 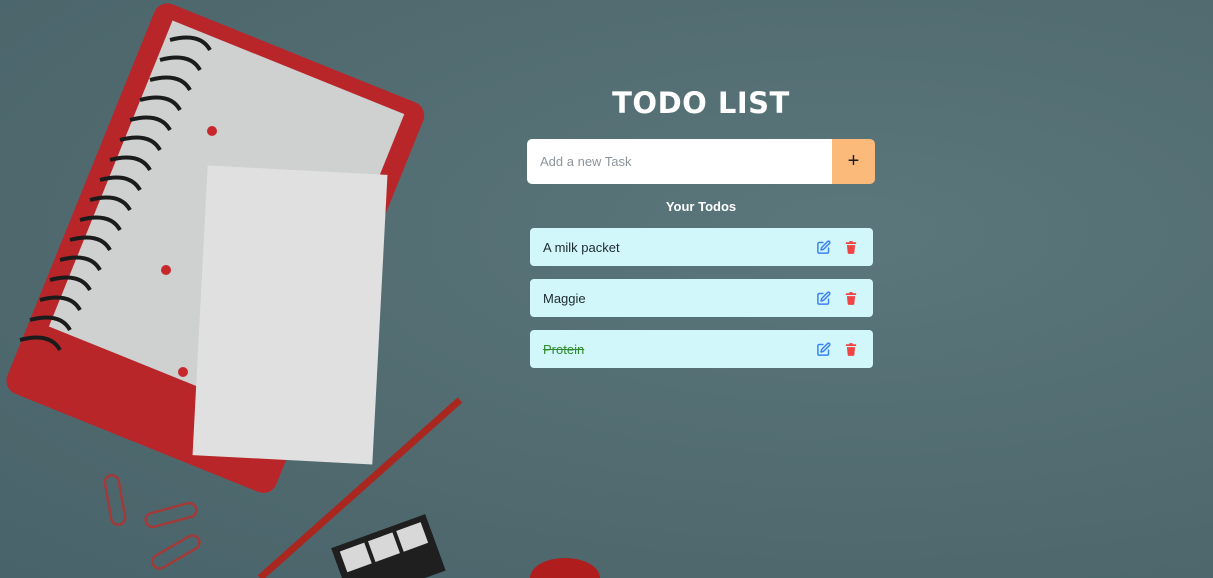 I want to click on plus-icon: +, so click(x=853, y=161).